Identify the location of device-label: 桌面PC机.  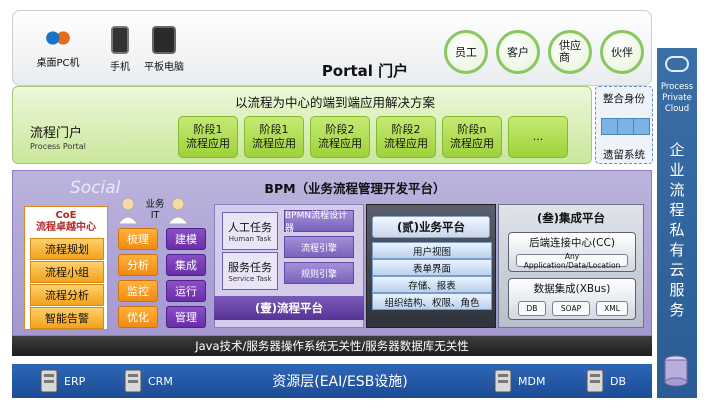
(58, 63).